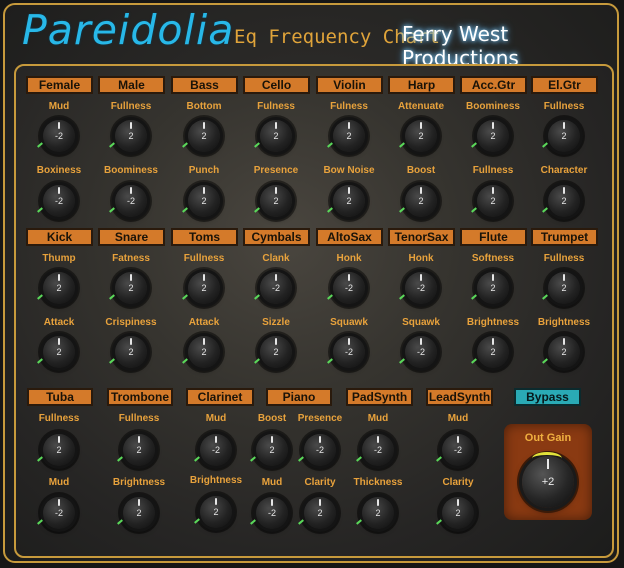 The width and height of the screenshot is (624, 568). Describe the element at coordinates (349, 237) in the screenshot. I see `row2-category-4: AltoSax` at that location.